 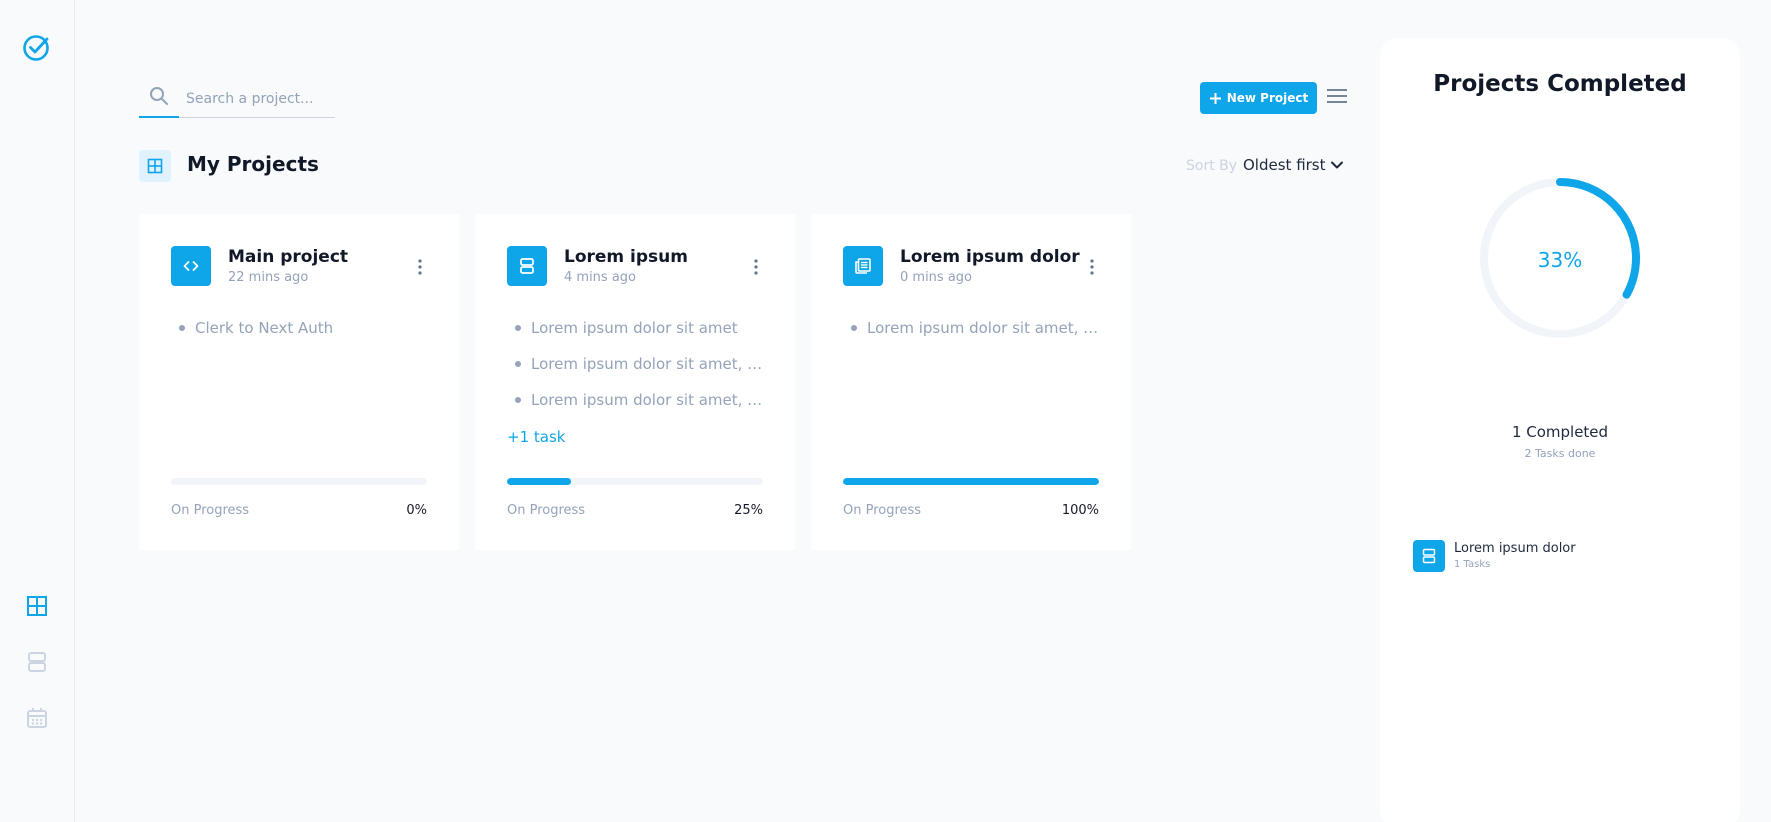 I want to click on completed-count: 1 Completed, so click(x=1560, y=432).